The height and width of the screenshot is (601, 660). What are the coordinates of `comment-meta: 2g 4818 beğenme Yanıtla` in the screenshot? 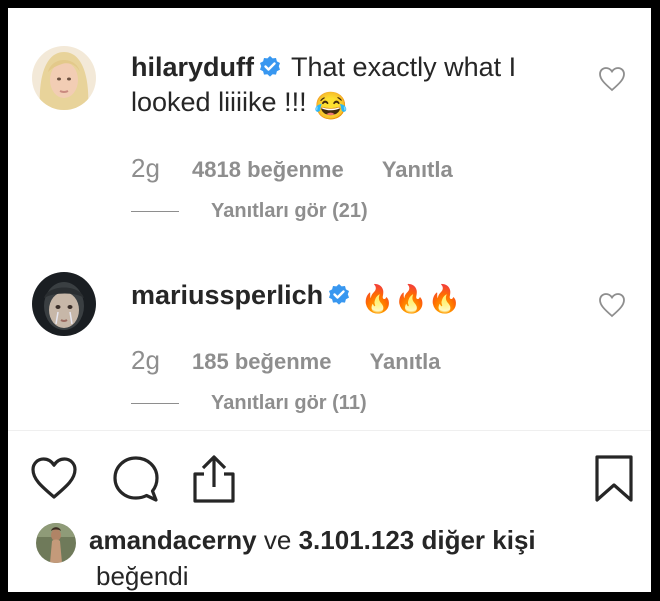 It's located at (292, 168).